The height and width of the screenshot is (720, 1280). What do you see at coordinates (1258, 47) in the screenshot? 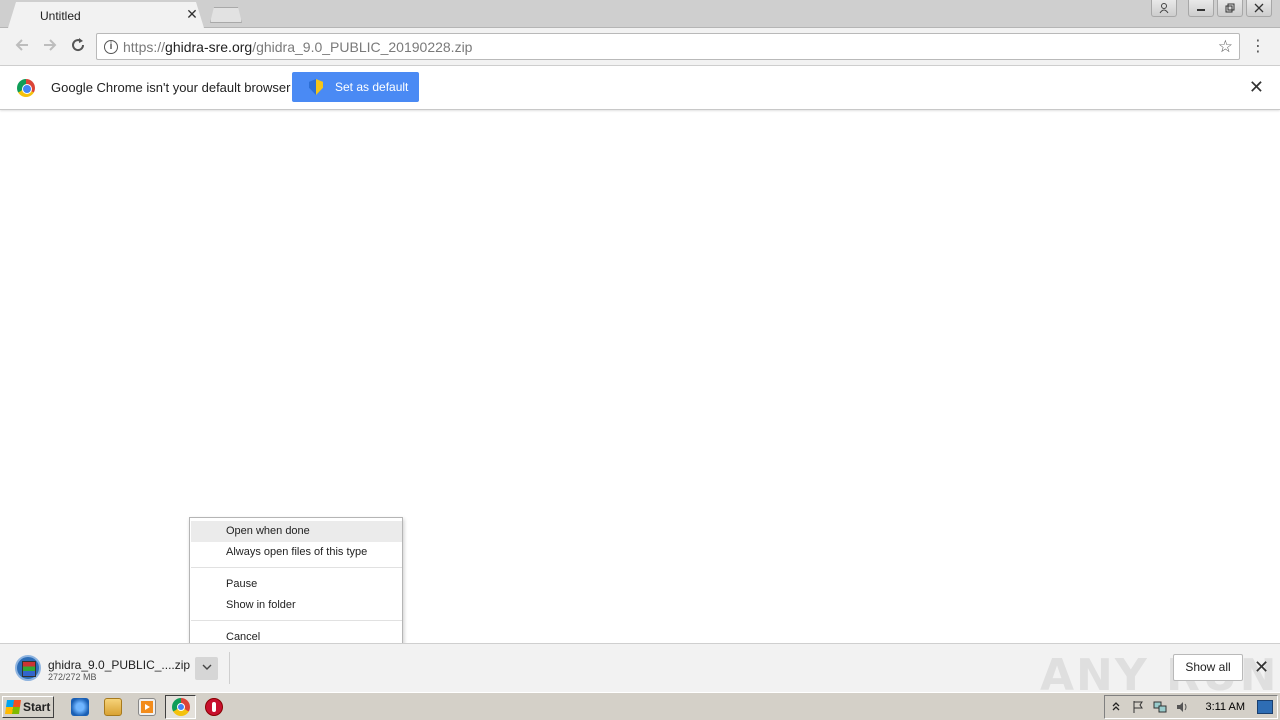
I see `menu-icon: ⋮` at bounding box center [1258, 47].